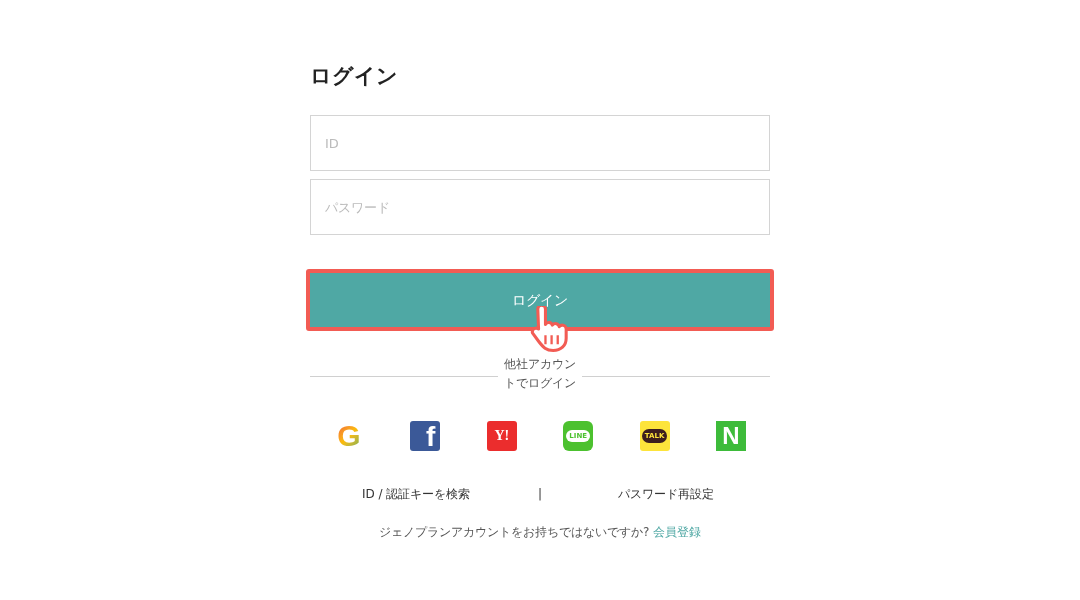 Image resolution: width=1080 pixels, height=600 pixels. Describe the element at coordinates (425, 436) in the screenshot. I see `facebook-button: f` at that location.